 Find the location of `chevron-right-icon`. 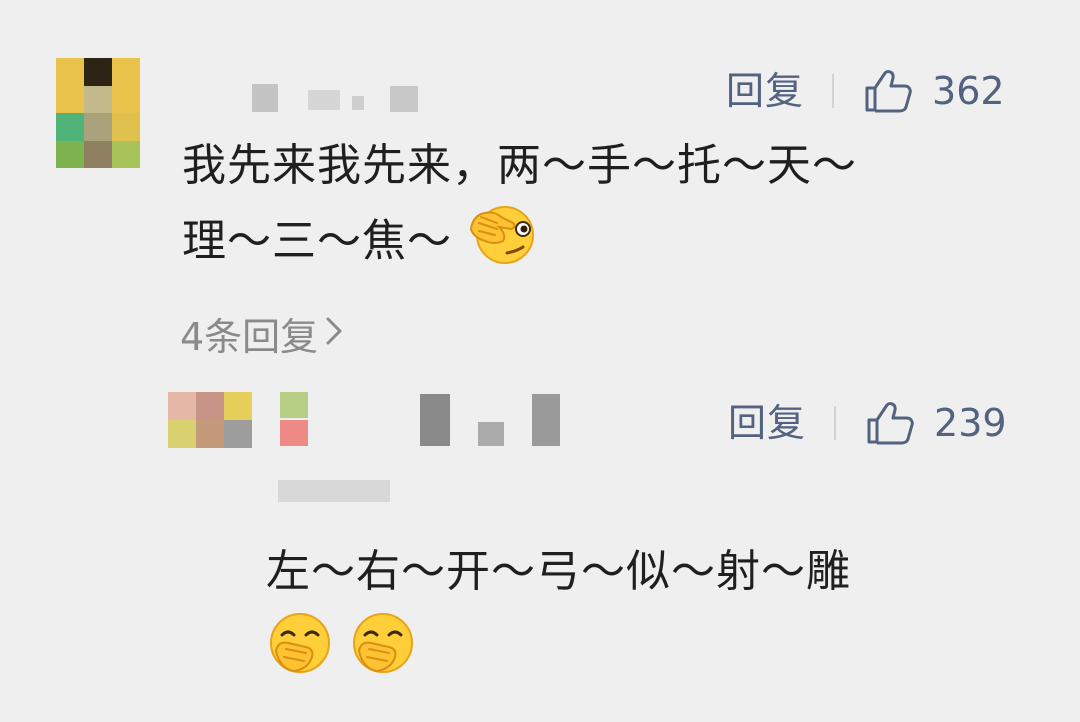

chevron-right-icon is located at coordinates (331, 334).